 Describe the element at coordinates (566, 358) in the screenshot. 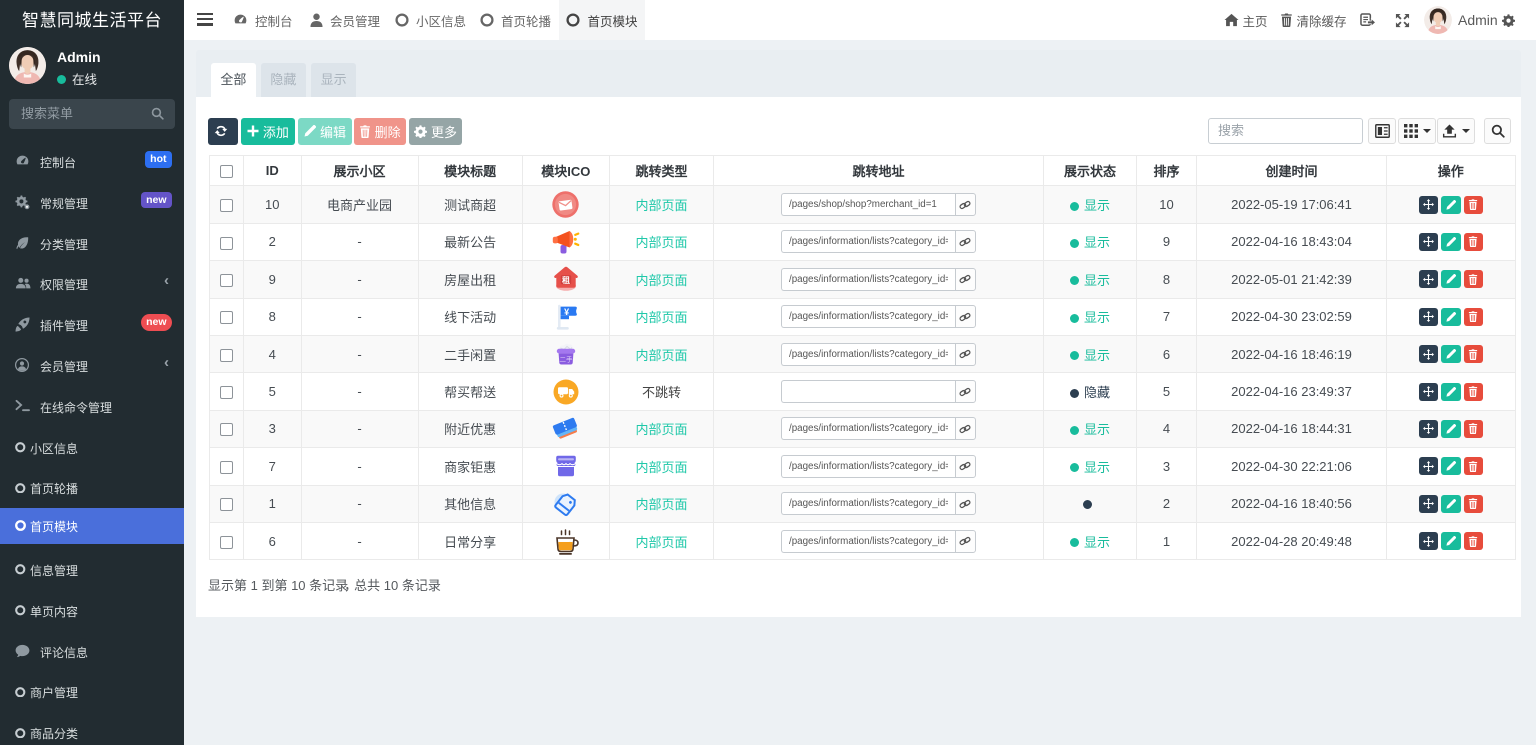

I see `svg-text: 二手` at that location.